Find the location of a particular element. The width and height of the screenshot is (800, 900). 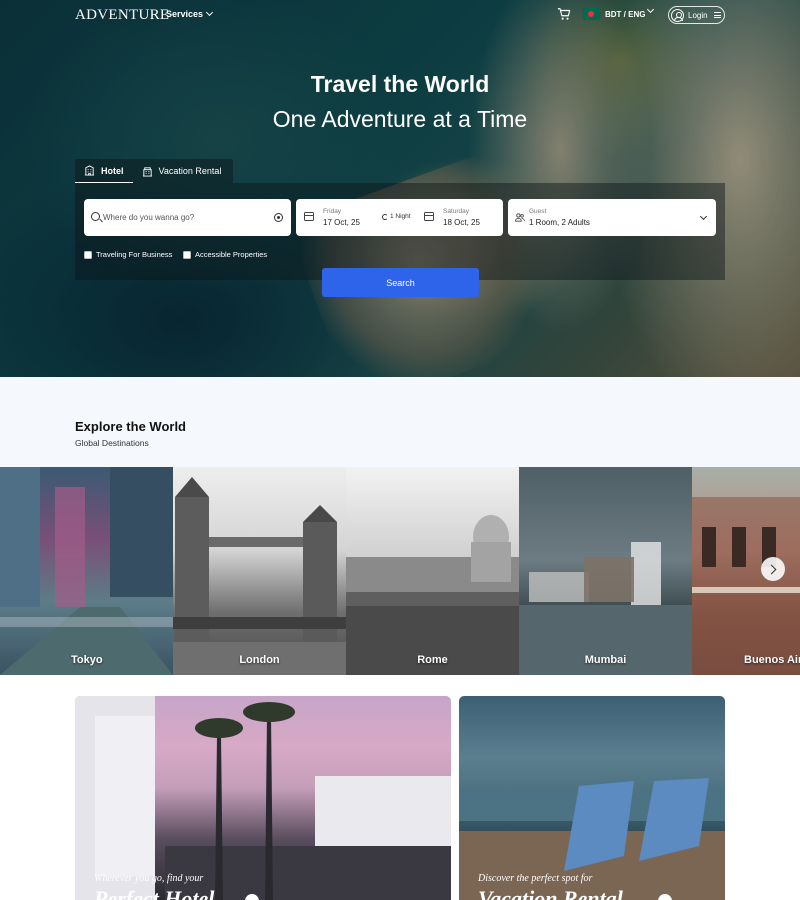

login-label: Login is located at coordinates (698, 15).